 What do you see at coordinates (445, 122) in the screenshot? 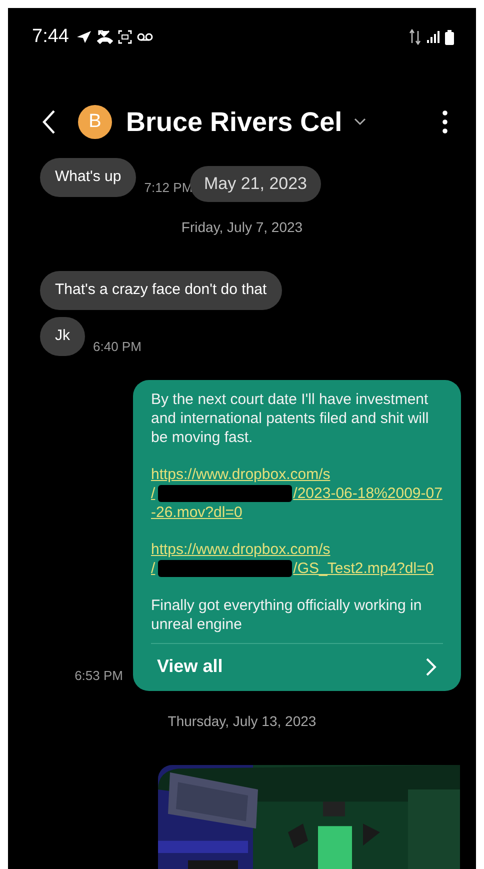
I see `more-options-icon` at bounding box center [445, 122].